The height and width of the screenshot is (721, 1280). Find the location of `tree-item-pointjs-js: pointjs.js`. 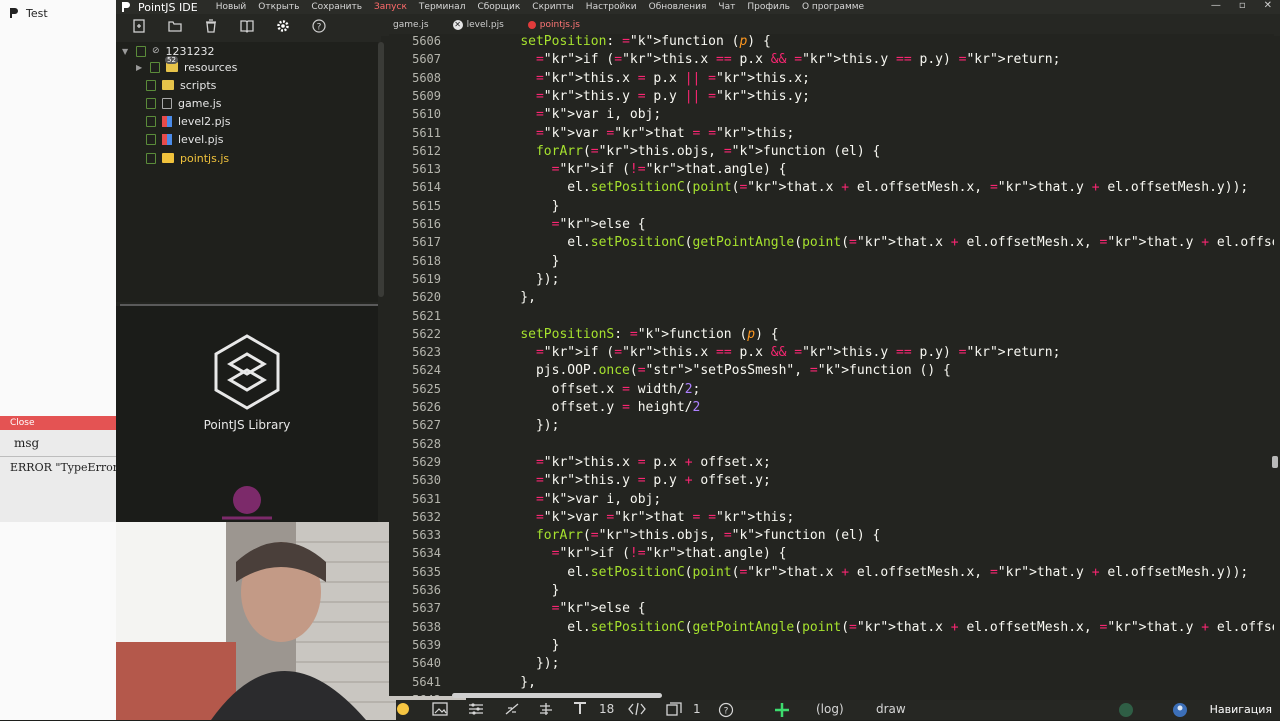

tree-item-pointjs-js: pointjs.js is located at coordinates (187, 158).